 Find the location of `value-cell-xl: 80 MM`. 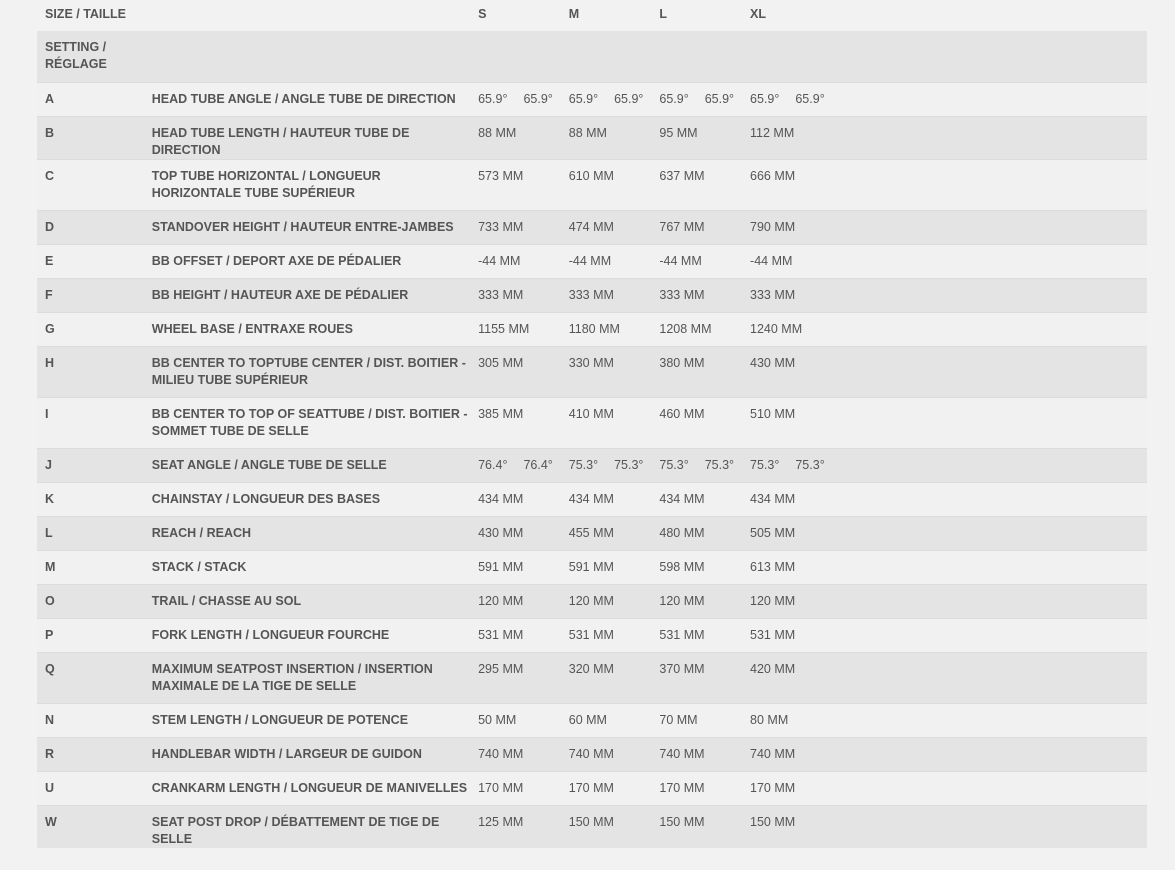

value-cell-xl: 80 MM is located at coordinates (944, 719).